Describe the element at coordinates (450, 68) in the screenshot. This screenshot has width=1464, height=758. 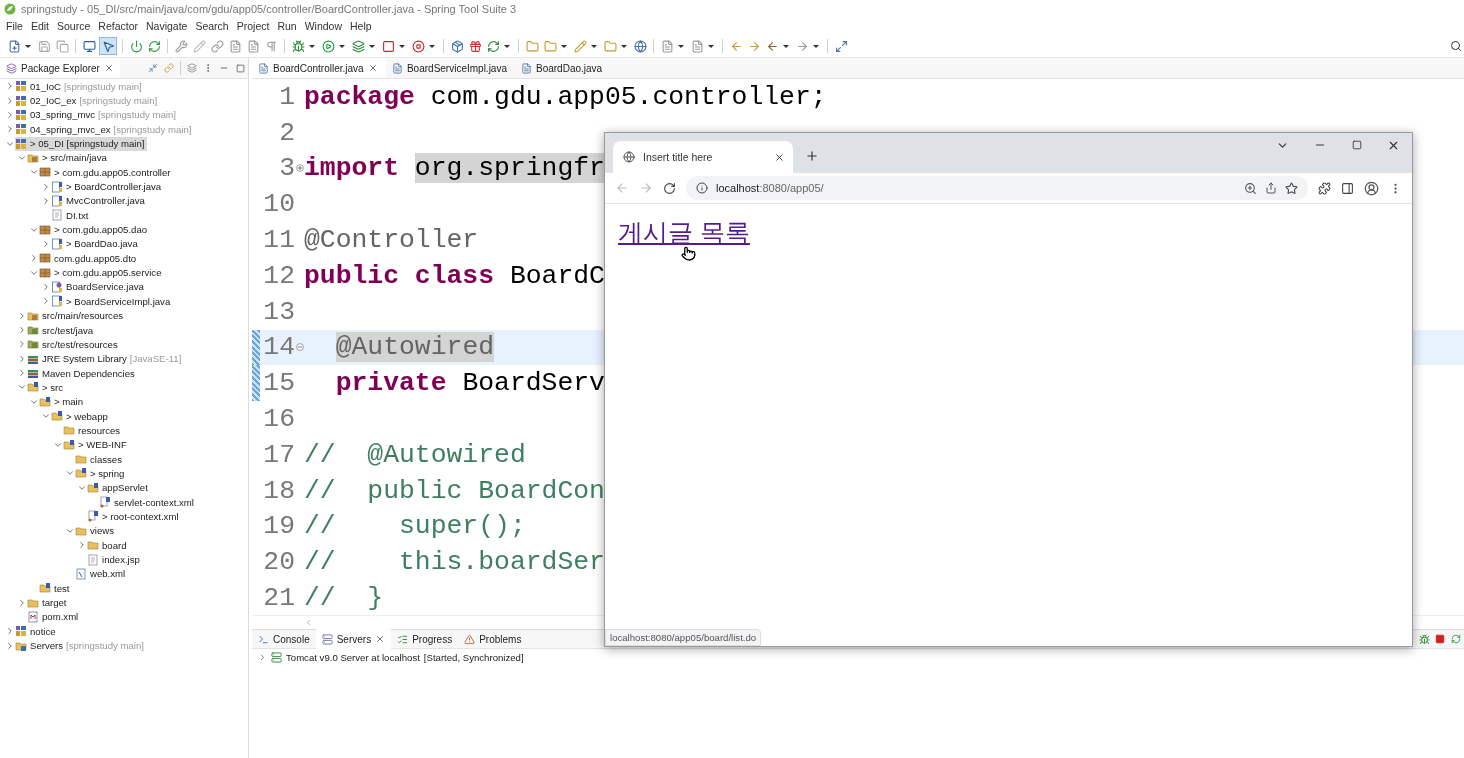
I see `editor-tab: BoardServiceImpl.java` at that location.